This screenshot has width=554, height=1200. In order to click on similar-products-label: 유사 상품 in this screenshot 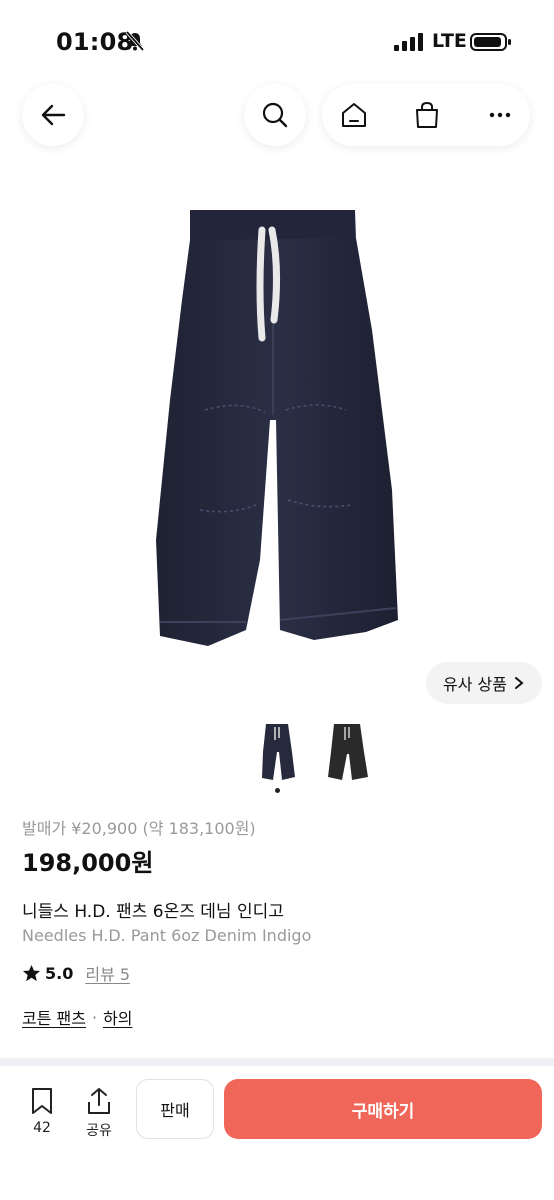, I will do `click(475, 684)`.